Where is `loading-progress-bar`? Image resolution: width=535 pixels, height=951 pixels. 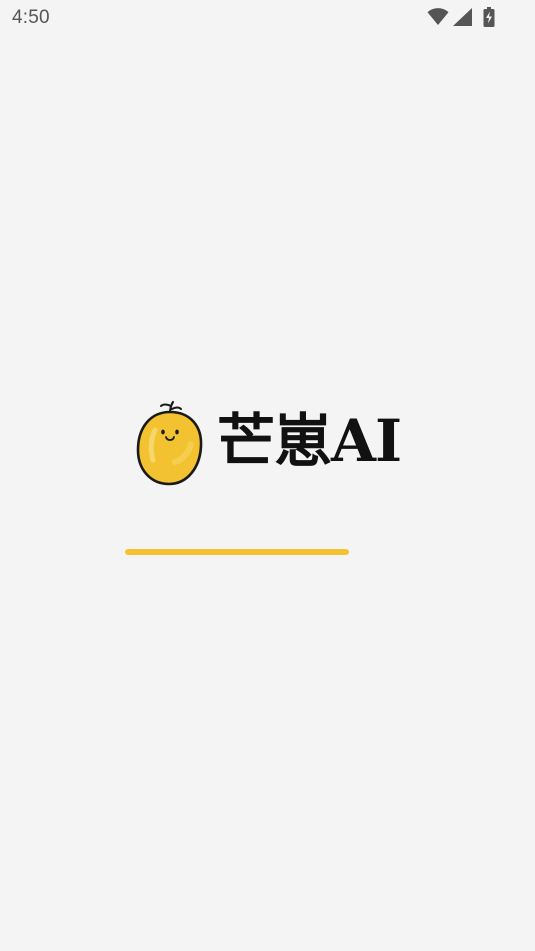
loading-progress-bar is located at coordinates (237, 552).